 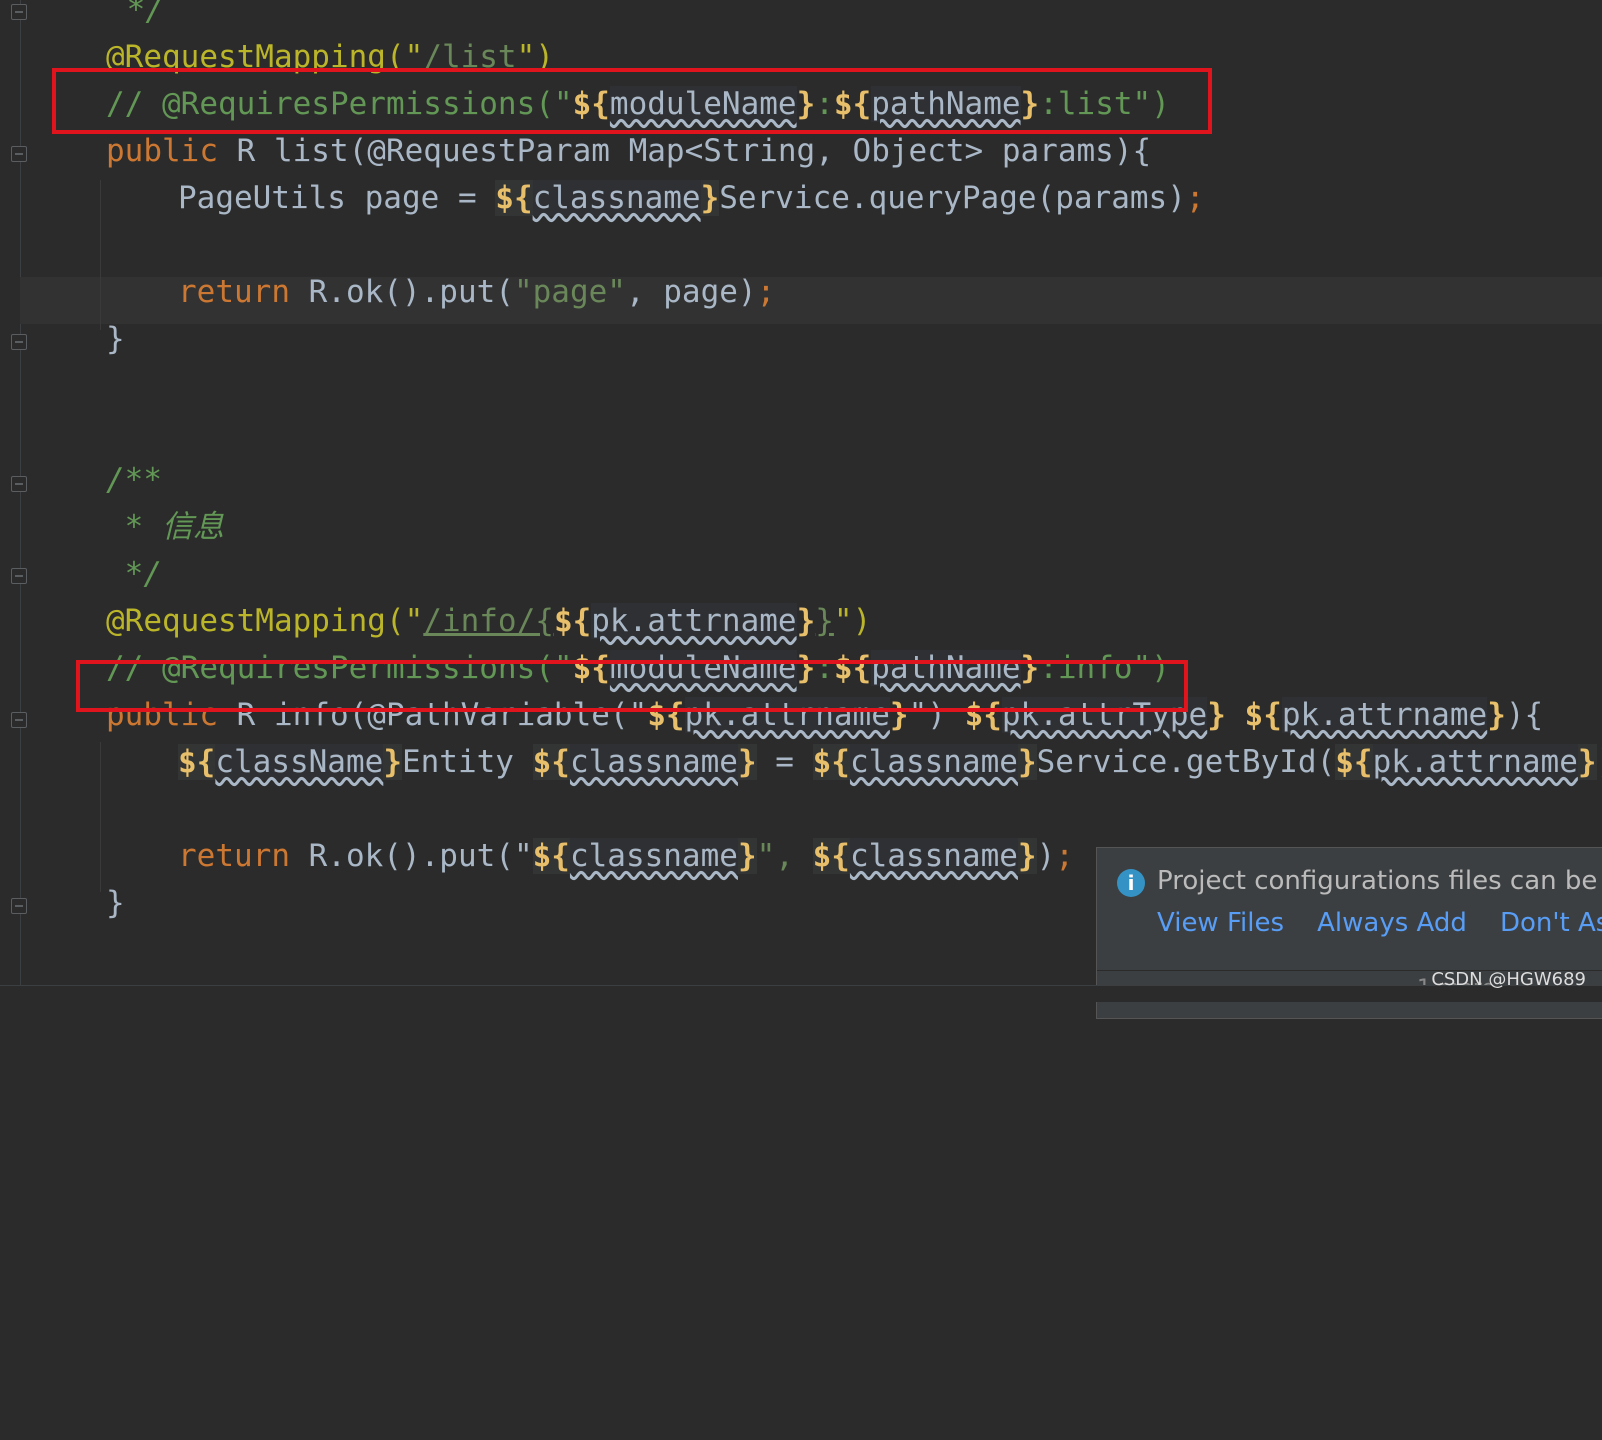 What do you see at coordinates (569, 292) in the screenshot?
I see `string-literal: "page"` at bounding box center [569, 292].